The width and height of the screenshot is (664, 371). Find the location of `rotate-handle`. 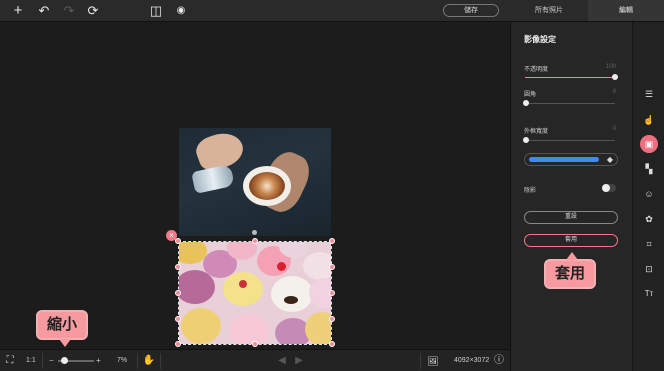

rotate-handle is located at coordinates (254, 232).